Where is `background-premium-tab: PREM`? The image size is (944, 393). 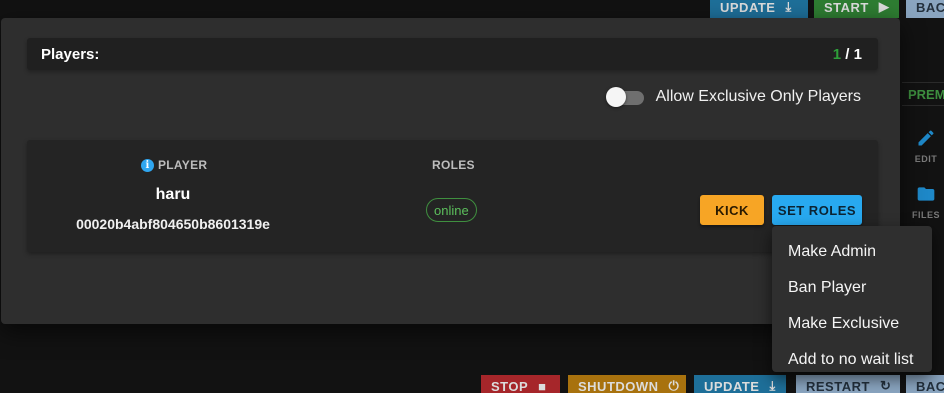 background-premium-tab: PREM is located at coordinates (923, 94).